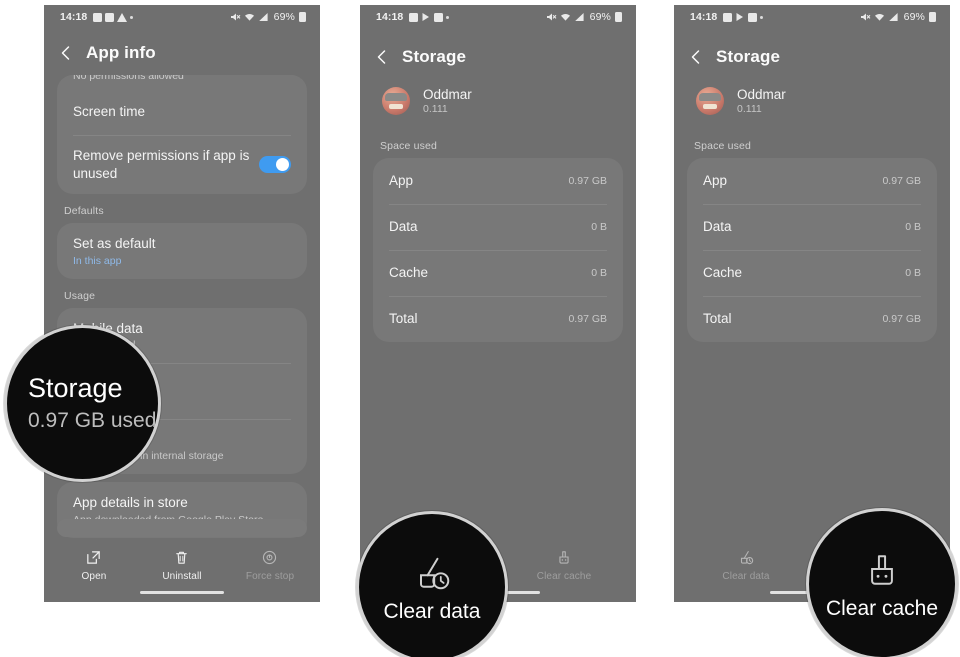 The width and height of the screenshot is (960, 657). I want to click on row-total: Total 0.97 GB, so click(498, 319).